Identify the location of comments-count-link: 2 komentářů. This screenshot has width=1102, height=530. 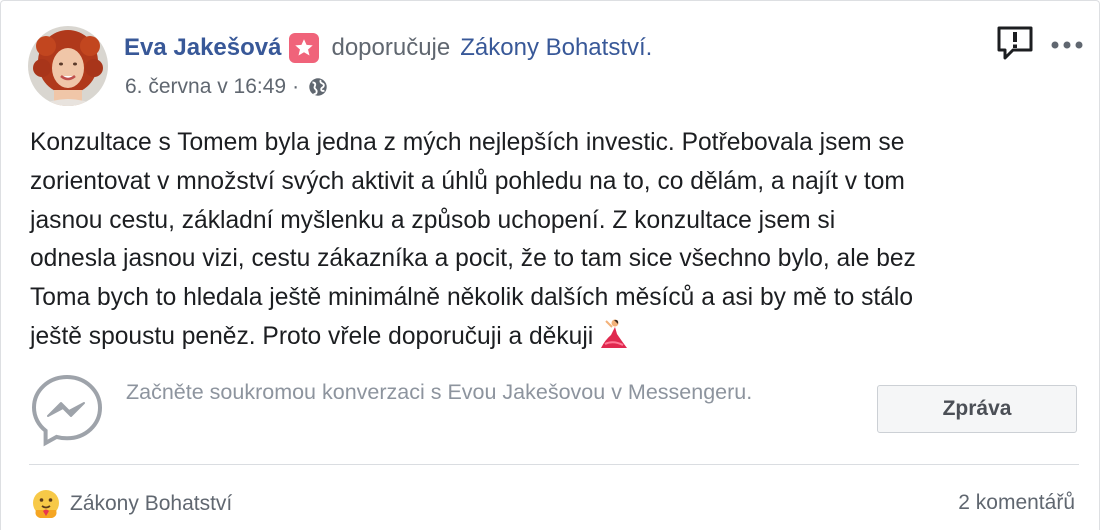
(1016, 503).